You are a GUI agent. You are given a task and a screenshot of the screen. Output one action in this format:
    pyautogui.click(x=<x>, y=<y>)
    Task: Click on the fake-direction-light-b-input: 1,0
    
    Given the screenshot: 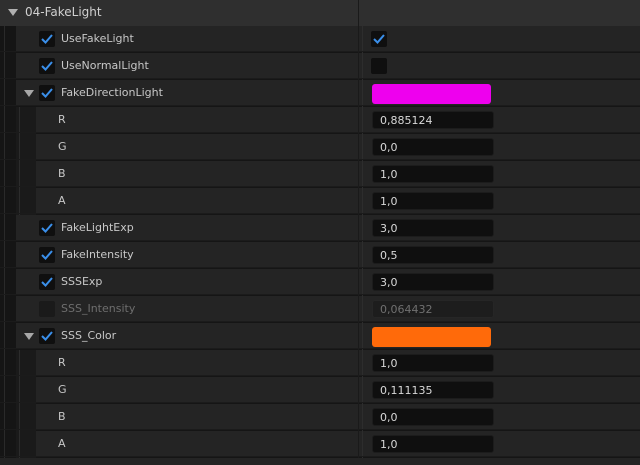 What is the action you would take?
    pyautogui.click(x=433, y=174)
    